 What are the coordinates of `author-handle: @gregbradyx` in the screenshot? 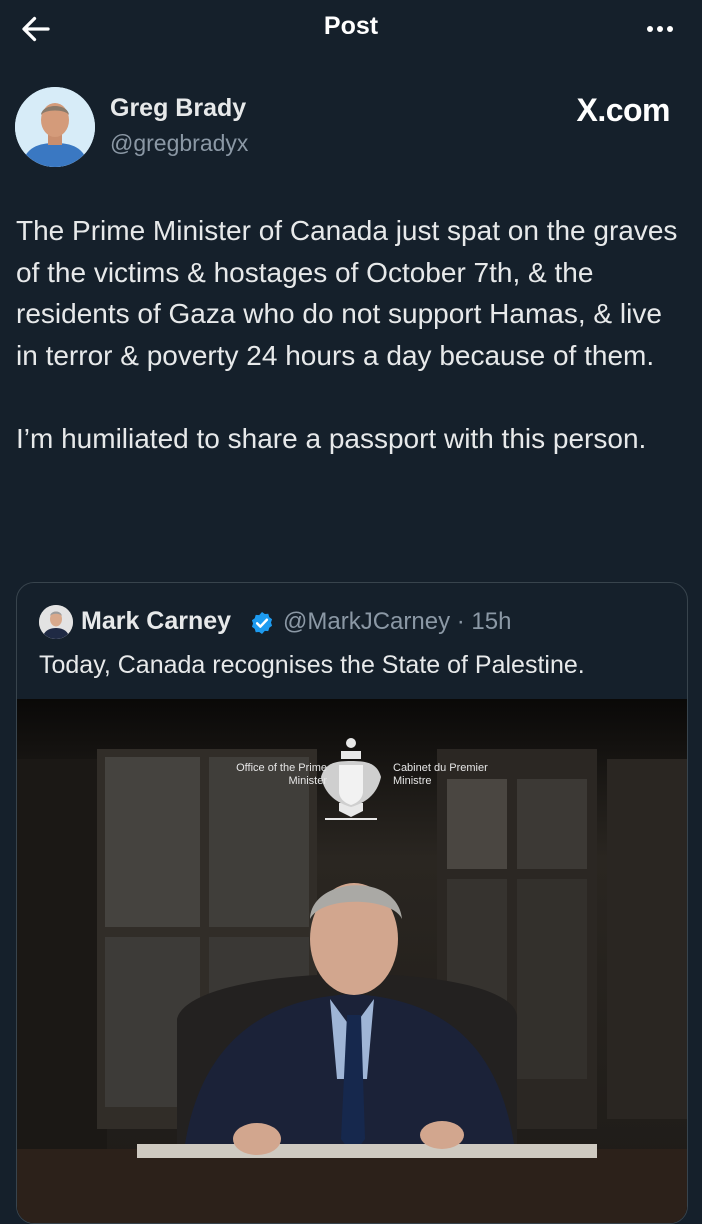 It's located at (179, 143).